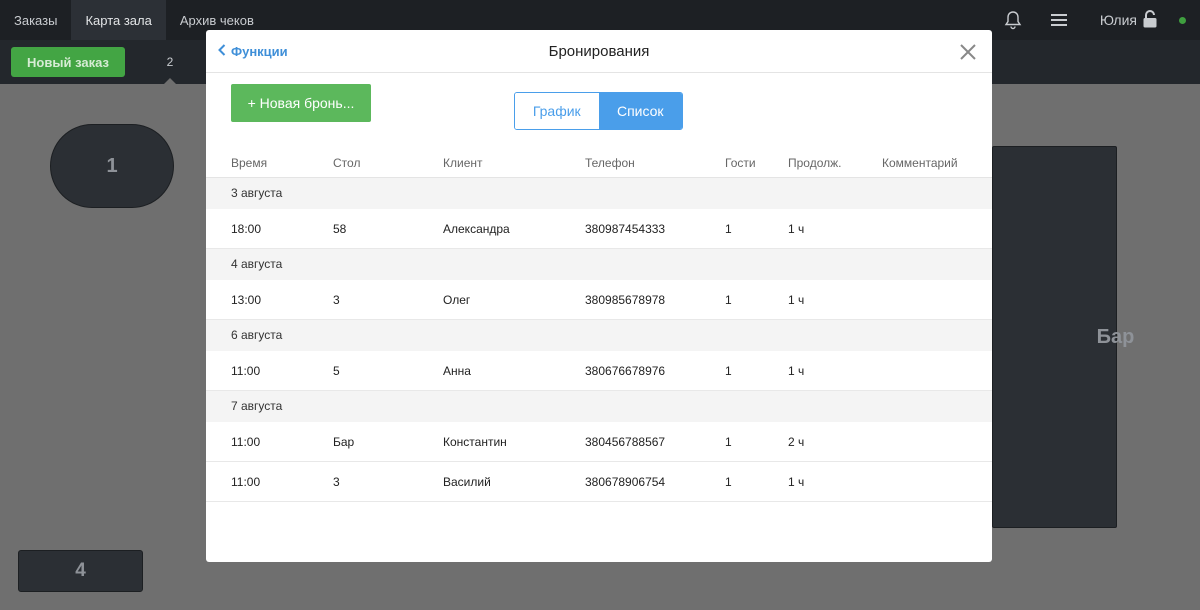 This screenshot has height=610, width=1200. Describe the element at coordinates (1013, 20) in the screenshot. I see `bell-icon` at that location.